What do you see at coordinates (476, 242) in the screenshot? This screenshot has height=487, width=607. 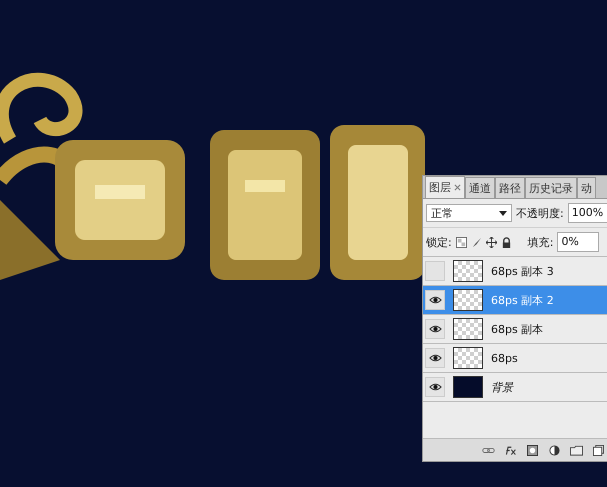 I see `brush-icon` at bounding box center [476, 242].